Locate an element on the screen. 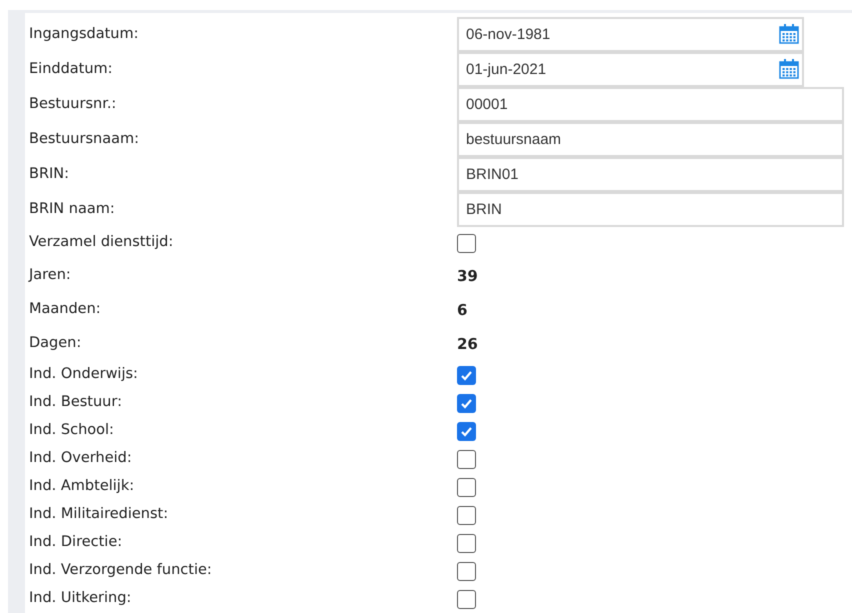 This screenshot has height=613, width=852. field-label: Ind. Militairedienst: is located at coordinates (99, 514).